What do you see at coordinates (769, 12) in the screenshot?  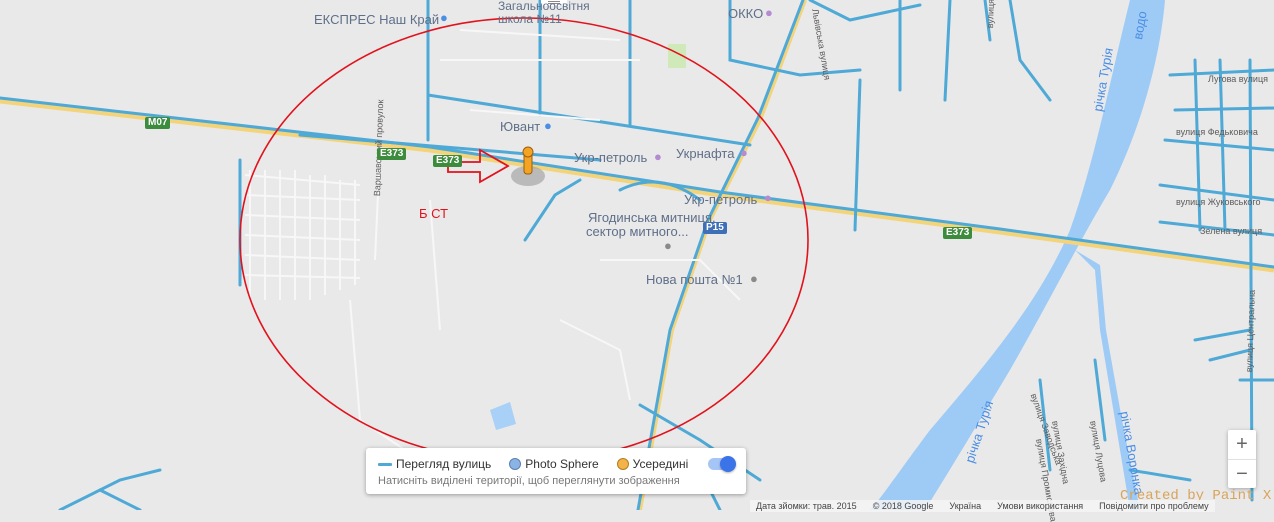 I see `fuel-icon: ●` at bounding box center [769, 12].